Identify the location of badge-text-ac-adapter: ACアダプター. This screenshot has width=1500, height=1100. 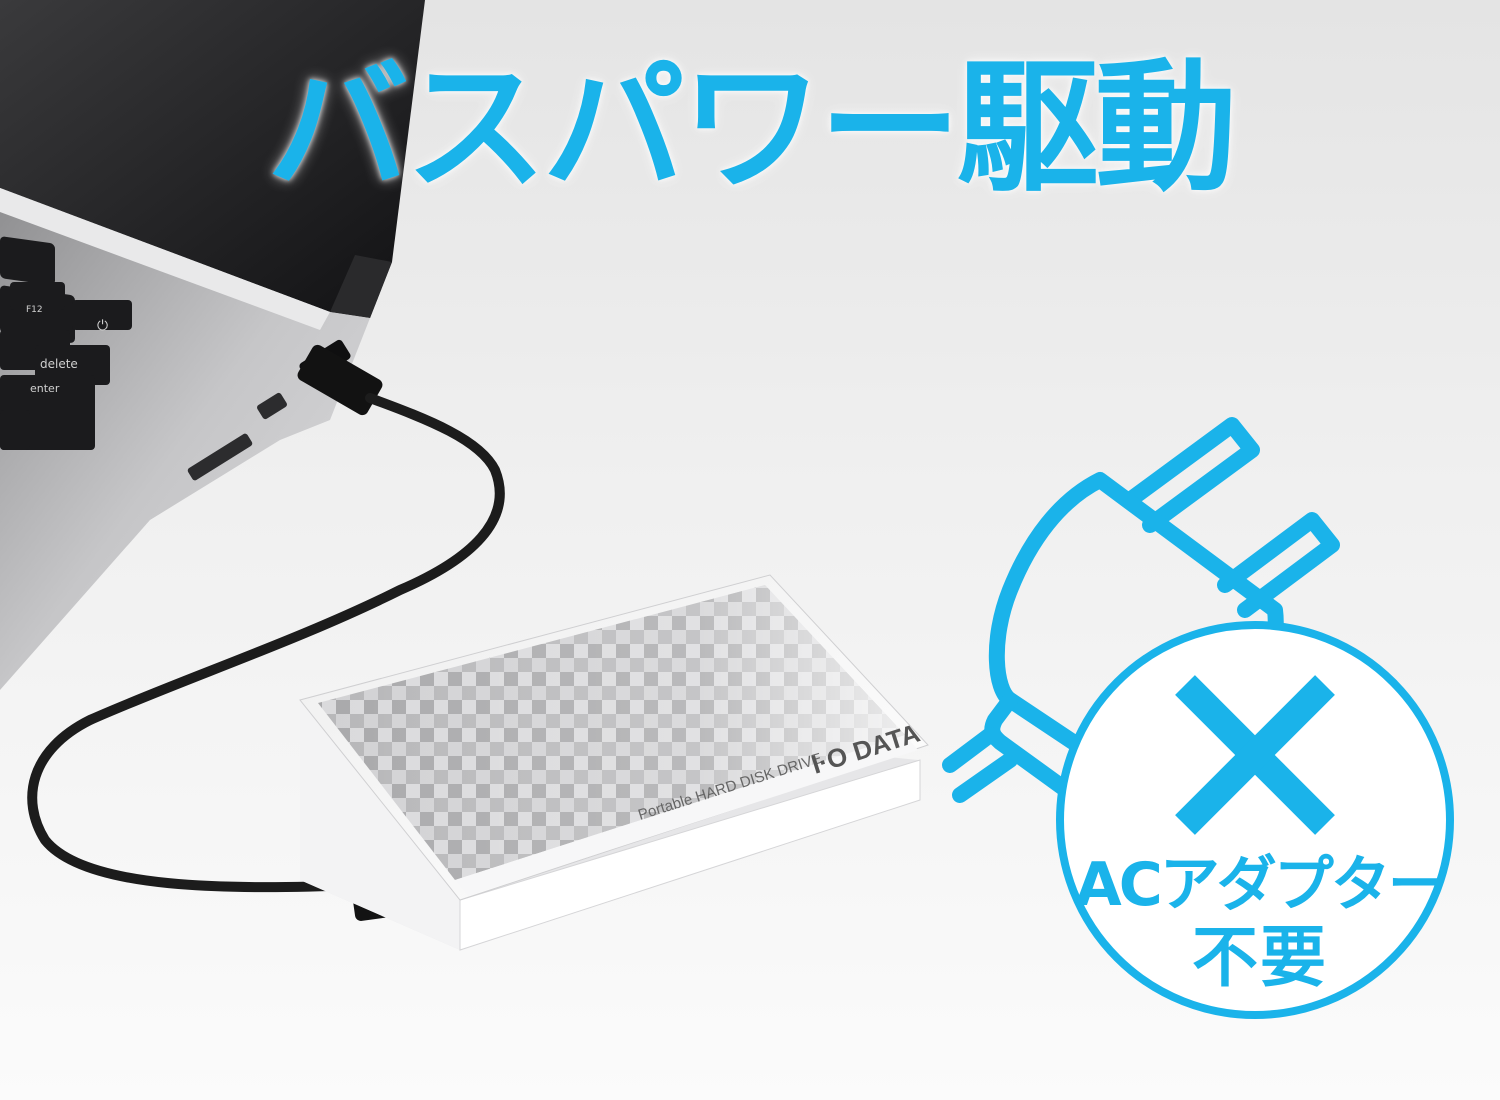
(1261, 885).